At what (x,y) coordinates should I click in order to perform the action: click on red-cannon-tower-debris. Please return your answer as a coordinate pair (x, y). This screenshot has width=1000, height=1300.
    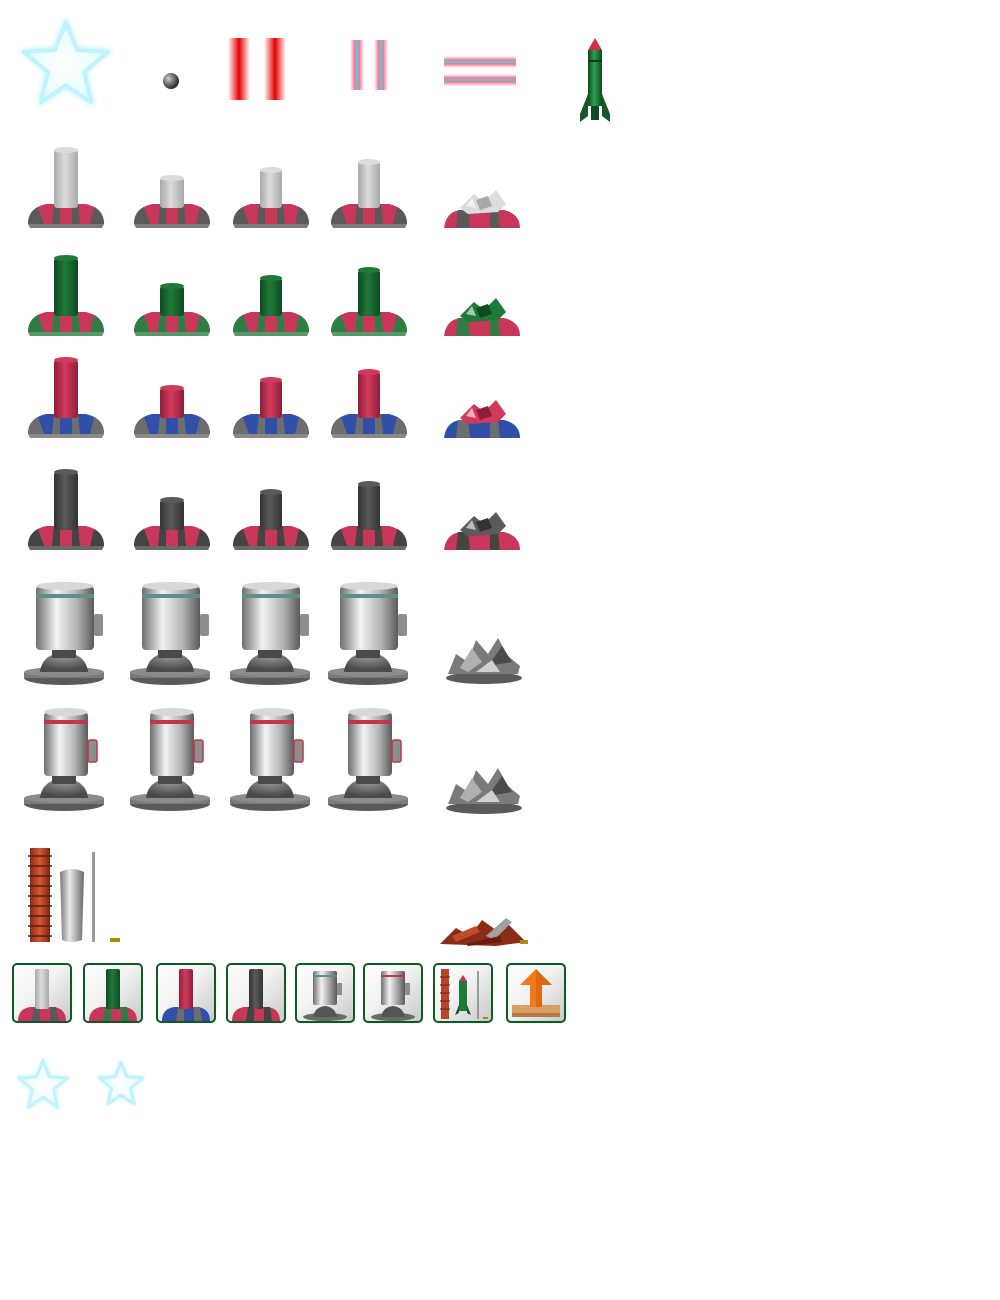
    Looking at the image, I should click on (482, 423).